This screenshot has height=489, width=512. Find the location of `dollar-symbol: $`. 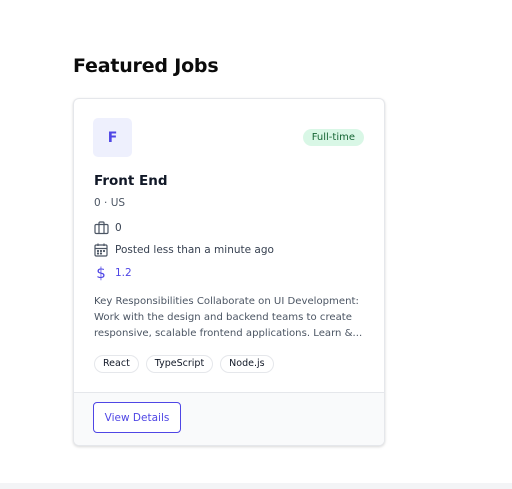

dollar-symbol: $ is located at coordinates (101, 273).